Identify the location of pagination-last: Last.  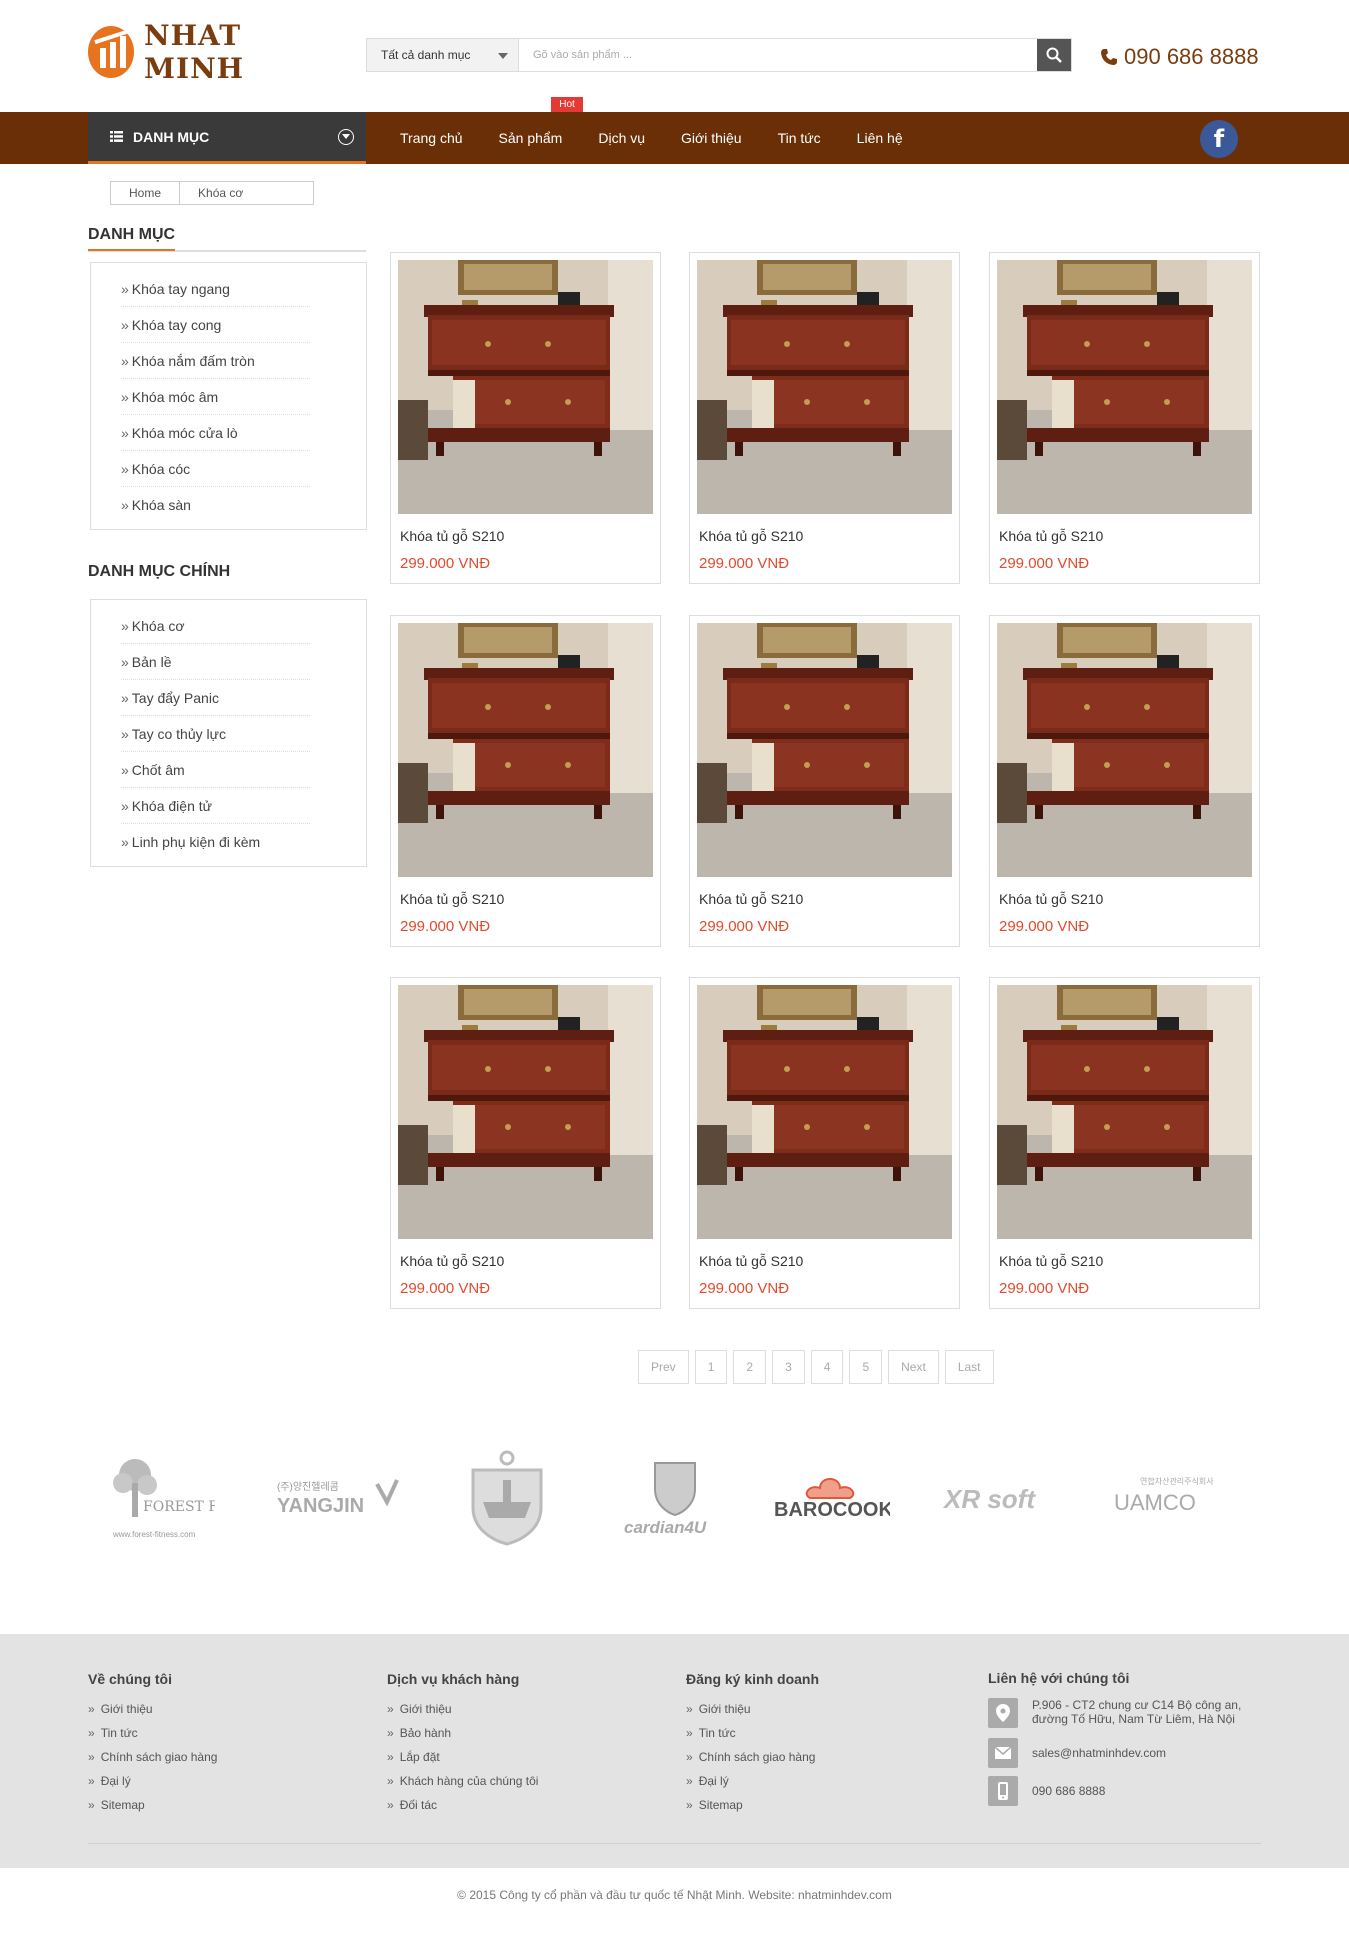
(969, 1367).